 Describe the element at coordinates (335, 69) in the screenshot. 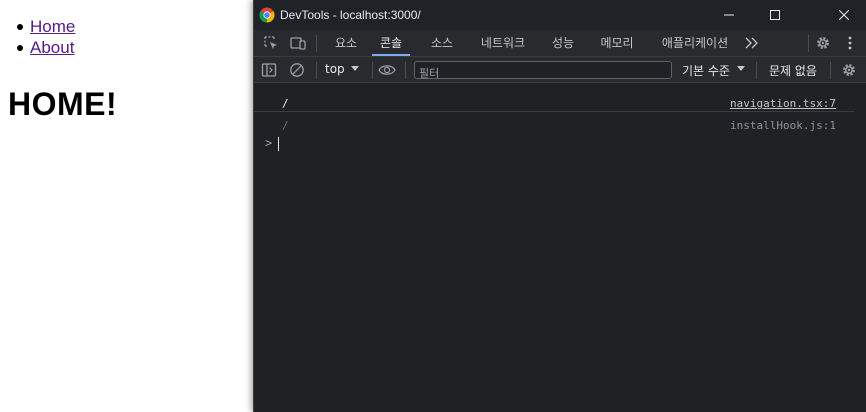

I see `context-selector: top` at that location.